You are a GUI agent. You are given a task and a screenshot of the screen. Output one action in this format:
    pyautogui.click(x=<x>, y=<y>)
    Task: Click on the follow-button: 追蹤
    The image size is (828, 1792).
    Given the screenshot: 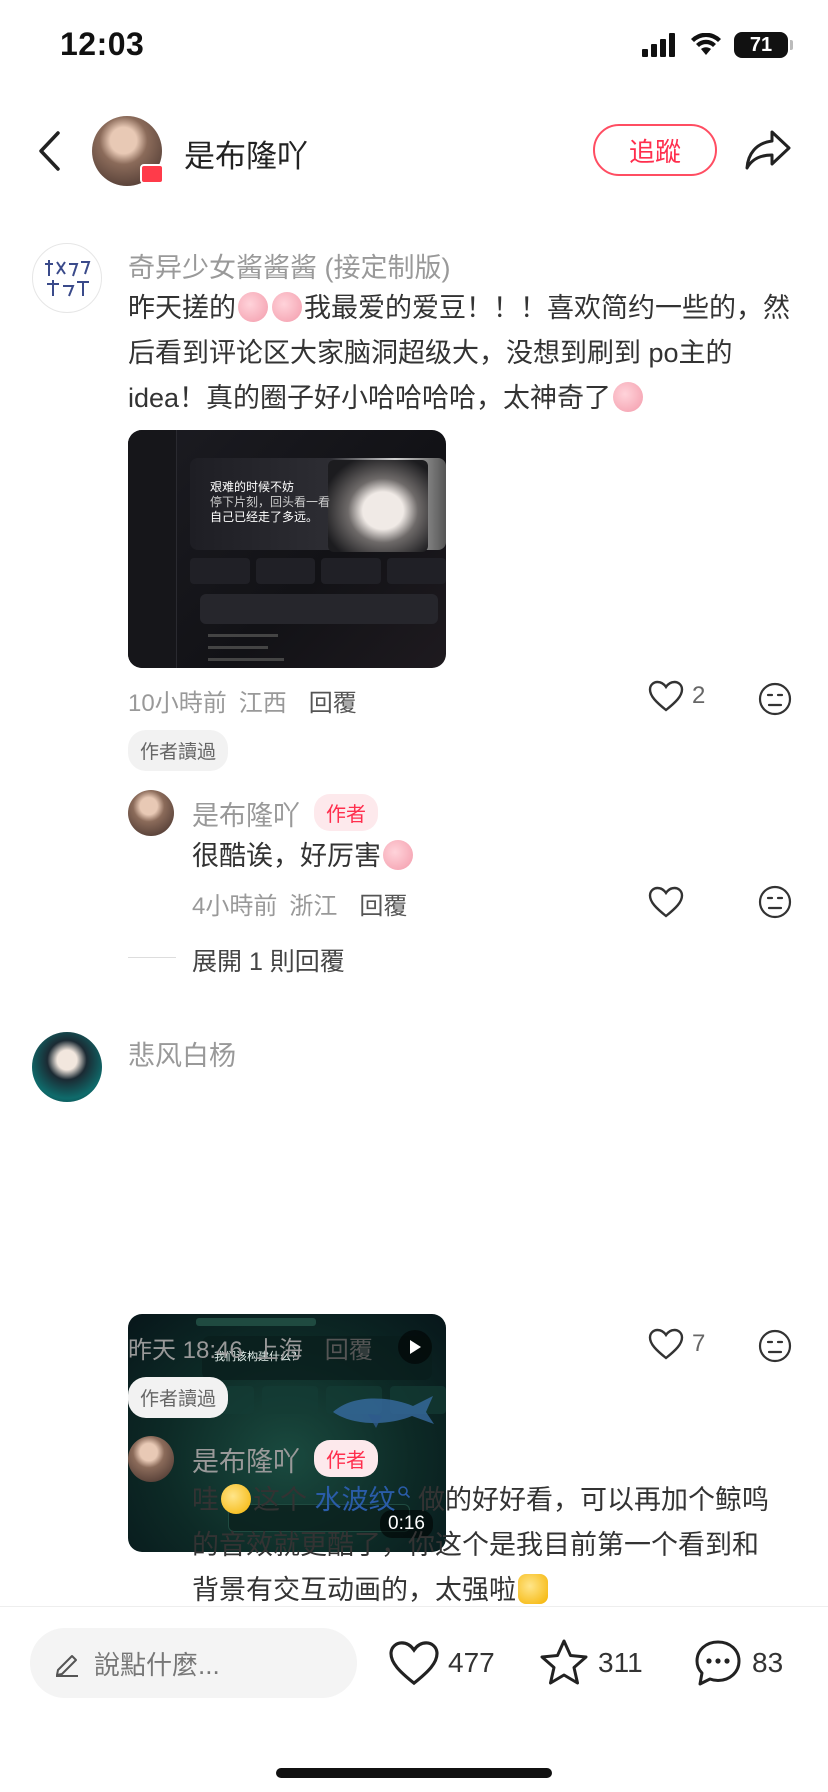 What is the action you would take?
    pyautogui.click(x=655, y=150)
    